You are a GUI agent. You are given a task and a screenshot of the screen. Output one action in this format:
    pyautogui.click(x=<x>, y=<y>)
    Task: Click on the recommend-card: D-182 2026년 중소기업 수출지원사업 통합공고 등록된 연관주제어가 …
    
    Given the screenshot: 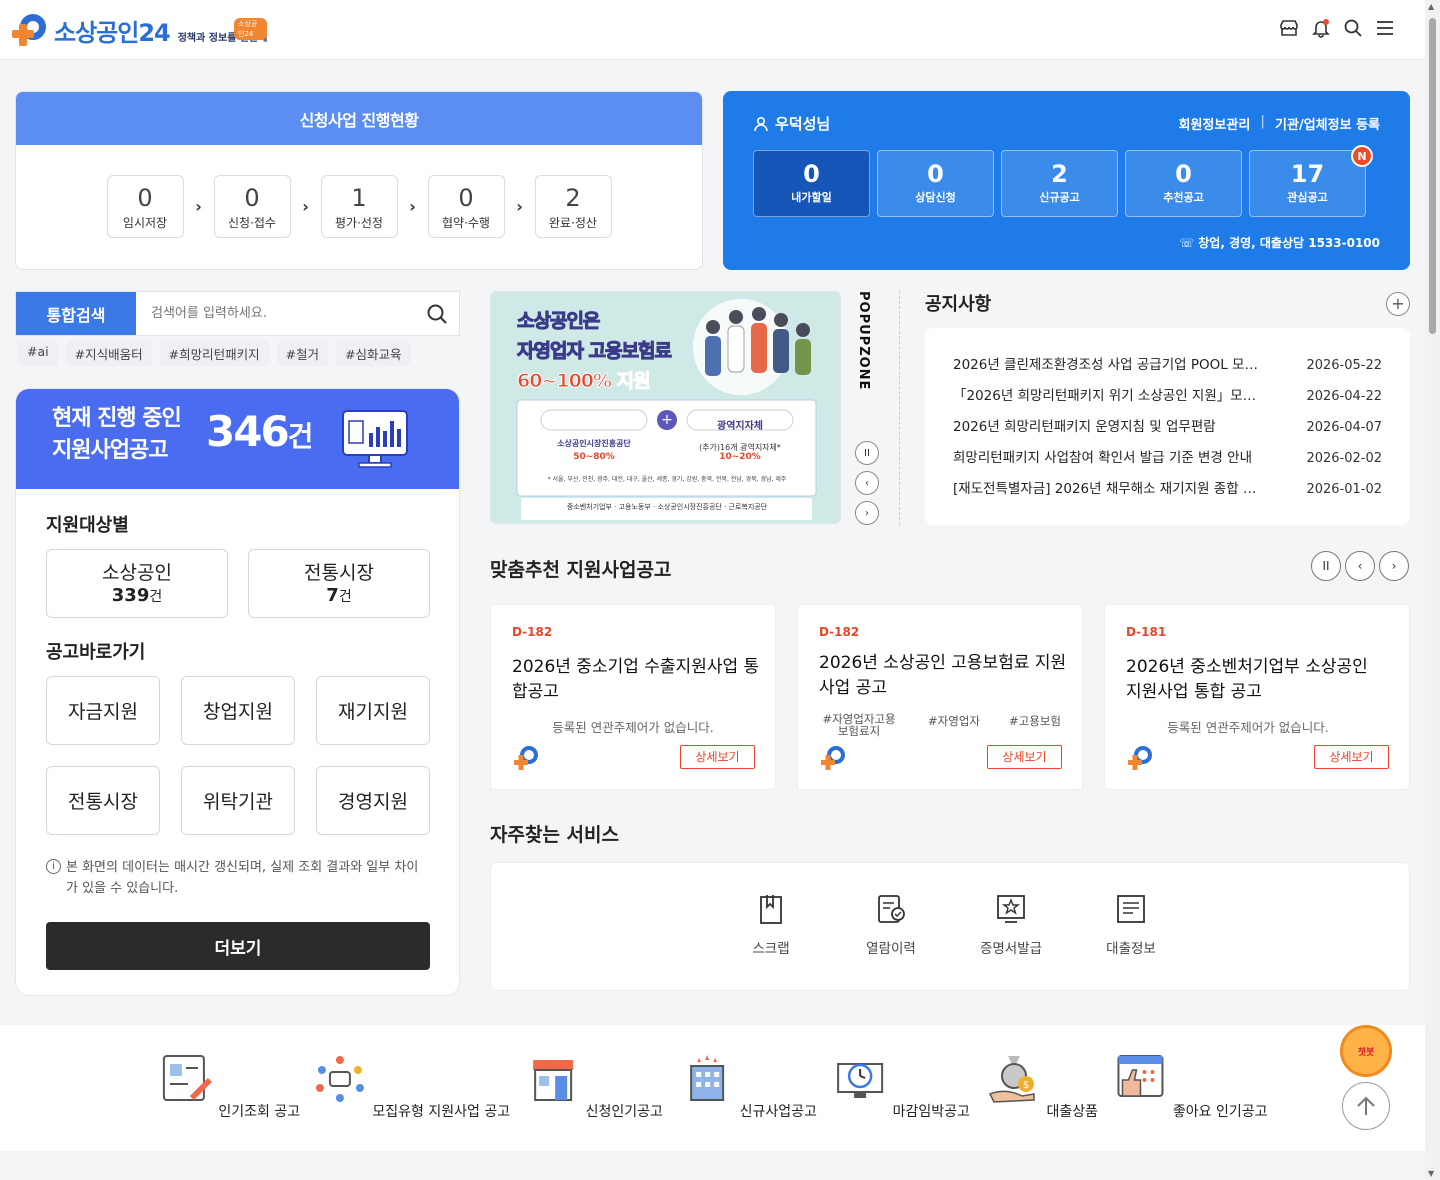 What is the action you would take?
    pyautogui.click(x=633, y=697)
    